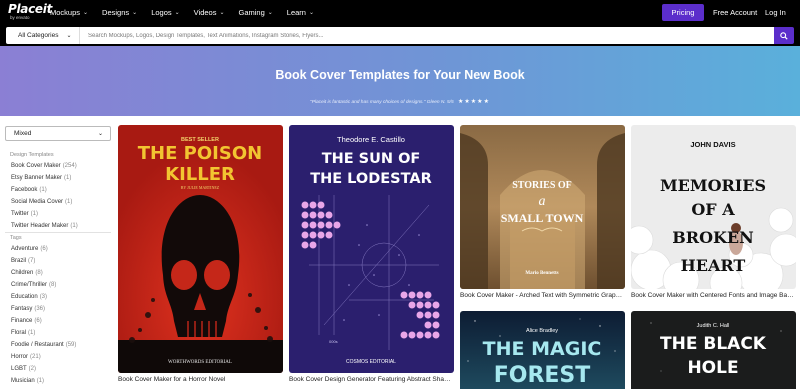 This screenshot has height=389, width=800. Describe the element at coordinates (32, 261) in the screenshot. I see `tag-item-count: (7)` at that location.